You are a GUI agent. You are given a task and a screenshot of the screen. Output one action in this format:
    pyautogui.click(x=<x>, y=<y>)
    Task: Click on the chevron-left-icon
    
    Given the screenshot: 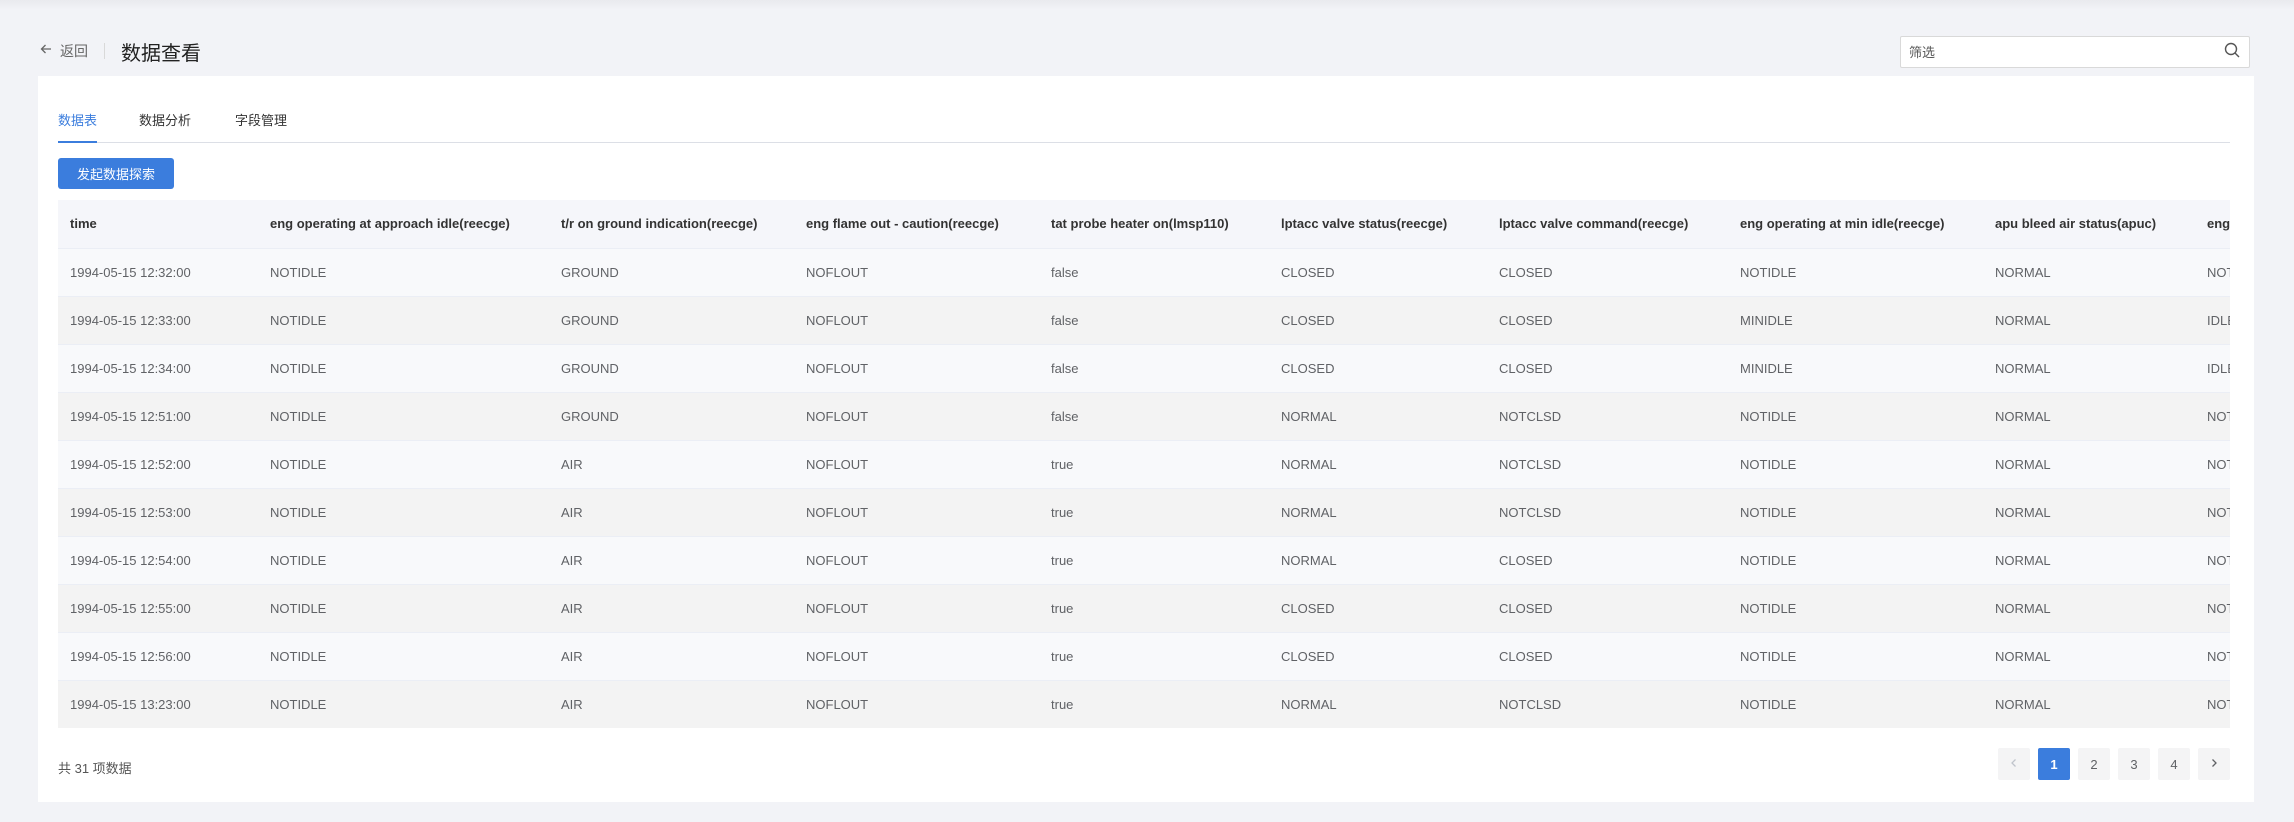 What is the action you would take?
    pyautogui.click(x=2014, y=764)
    